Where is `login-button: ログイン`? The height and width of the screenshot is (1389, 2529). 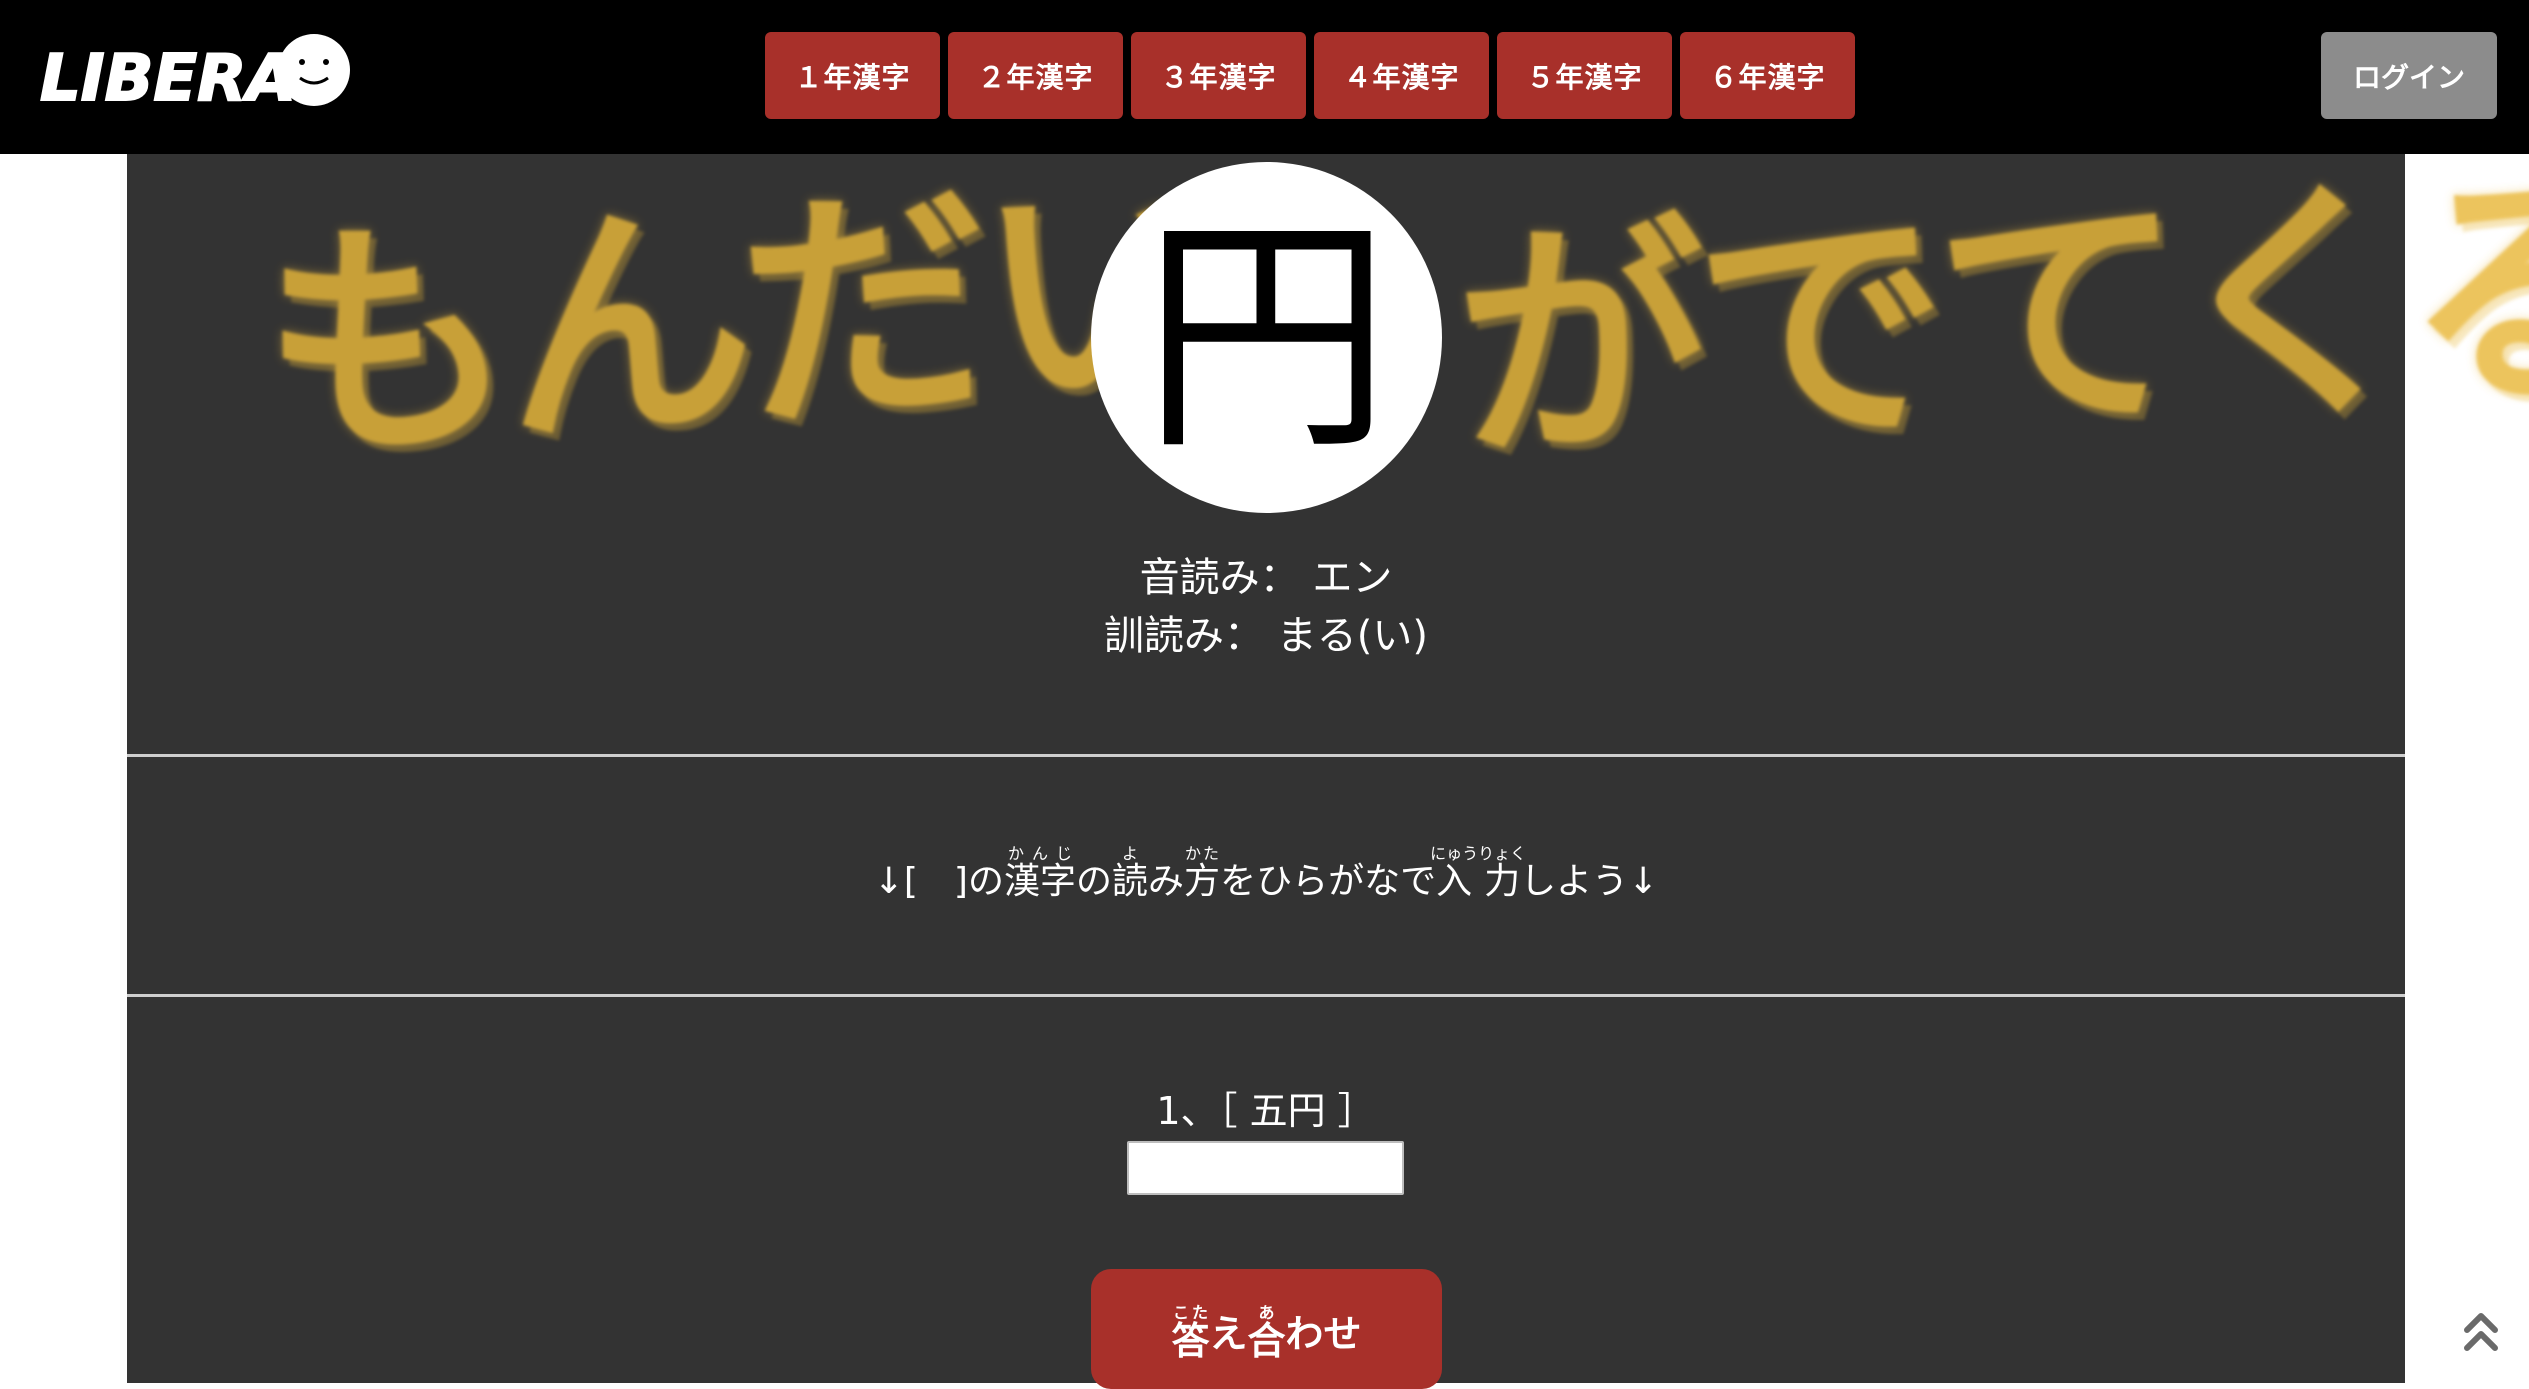 login-button: ログイン is located at coordinates (2409, 75).